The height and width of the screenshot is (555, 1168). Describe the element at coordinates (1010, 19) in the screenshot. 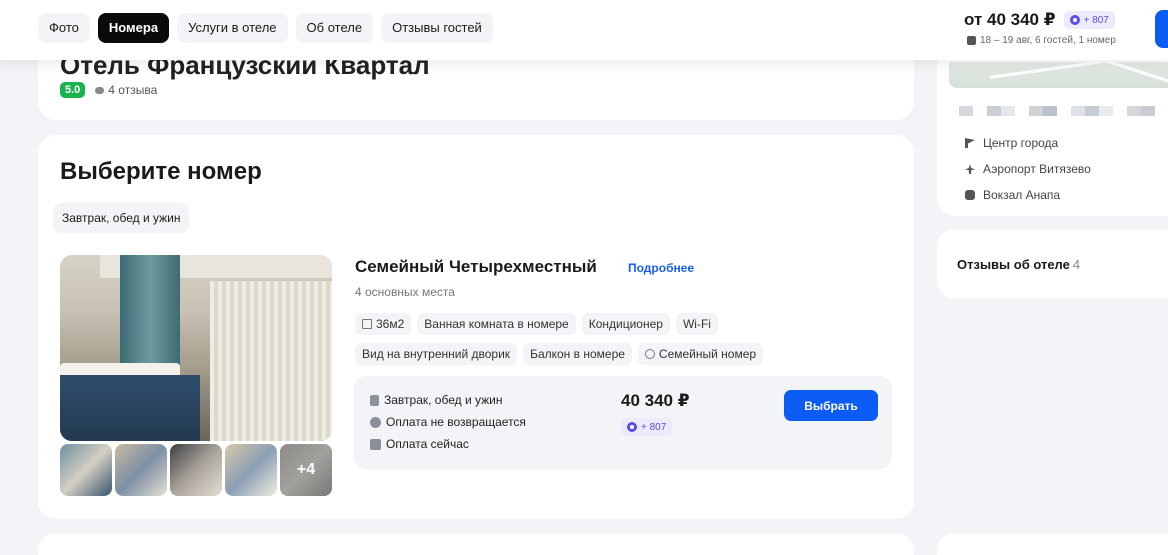

I see `price-from: от 40 340 ₽` at that location.